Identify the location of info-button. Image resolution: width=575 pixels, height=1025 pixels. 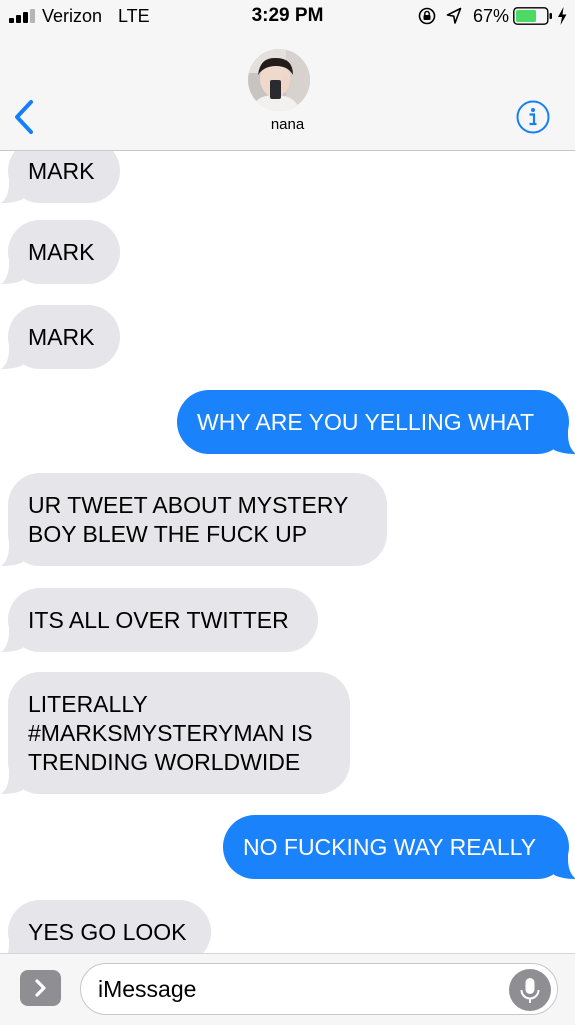
(533, 117).